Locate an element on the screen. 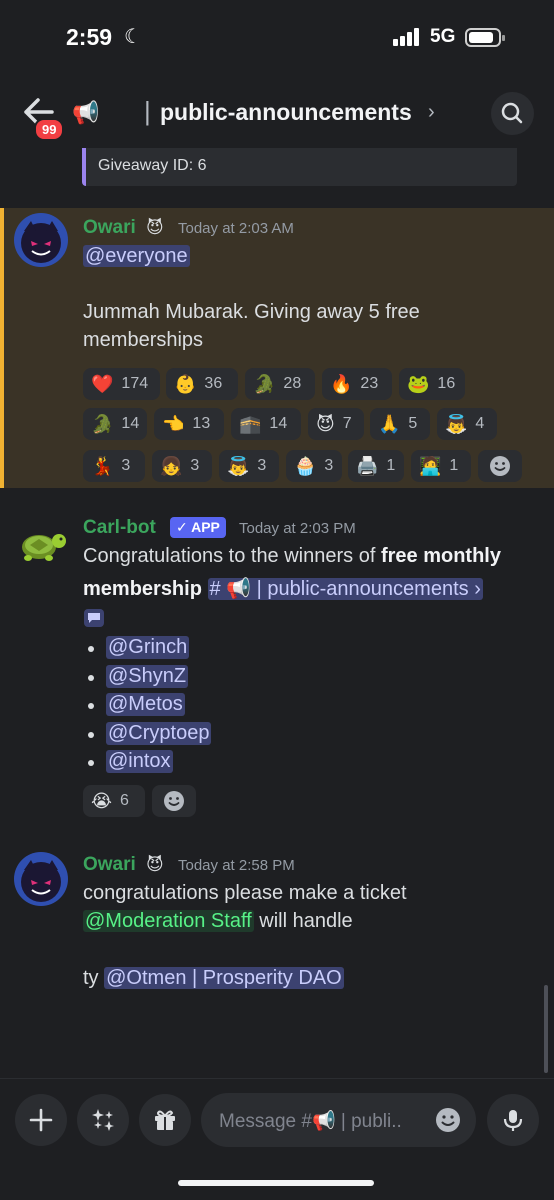  user-mention: @intox is located at coordinates (139, 761).